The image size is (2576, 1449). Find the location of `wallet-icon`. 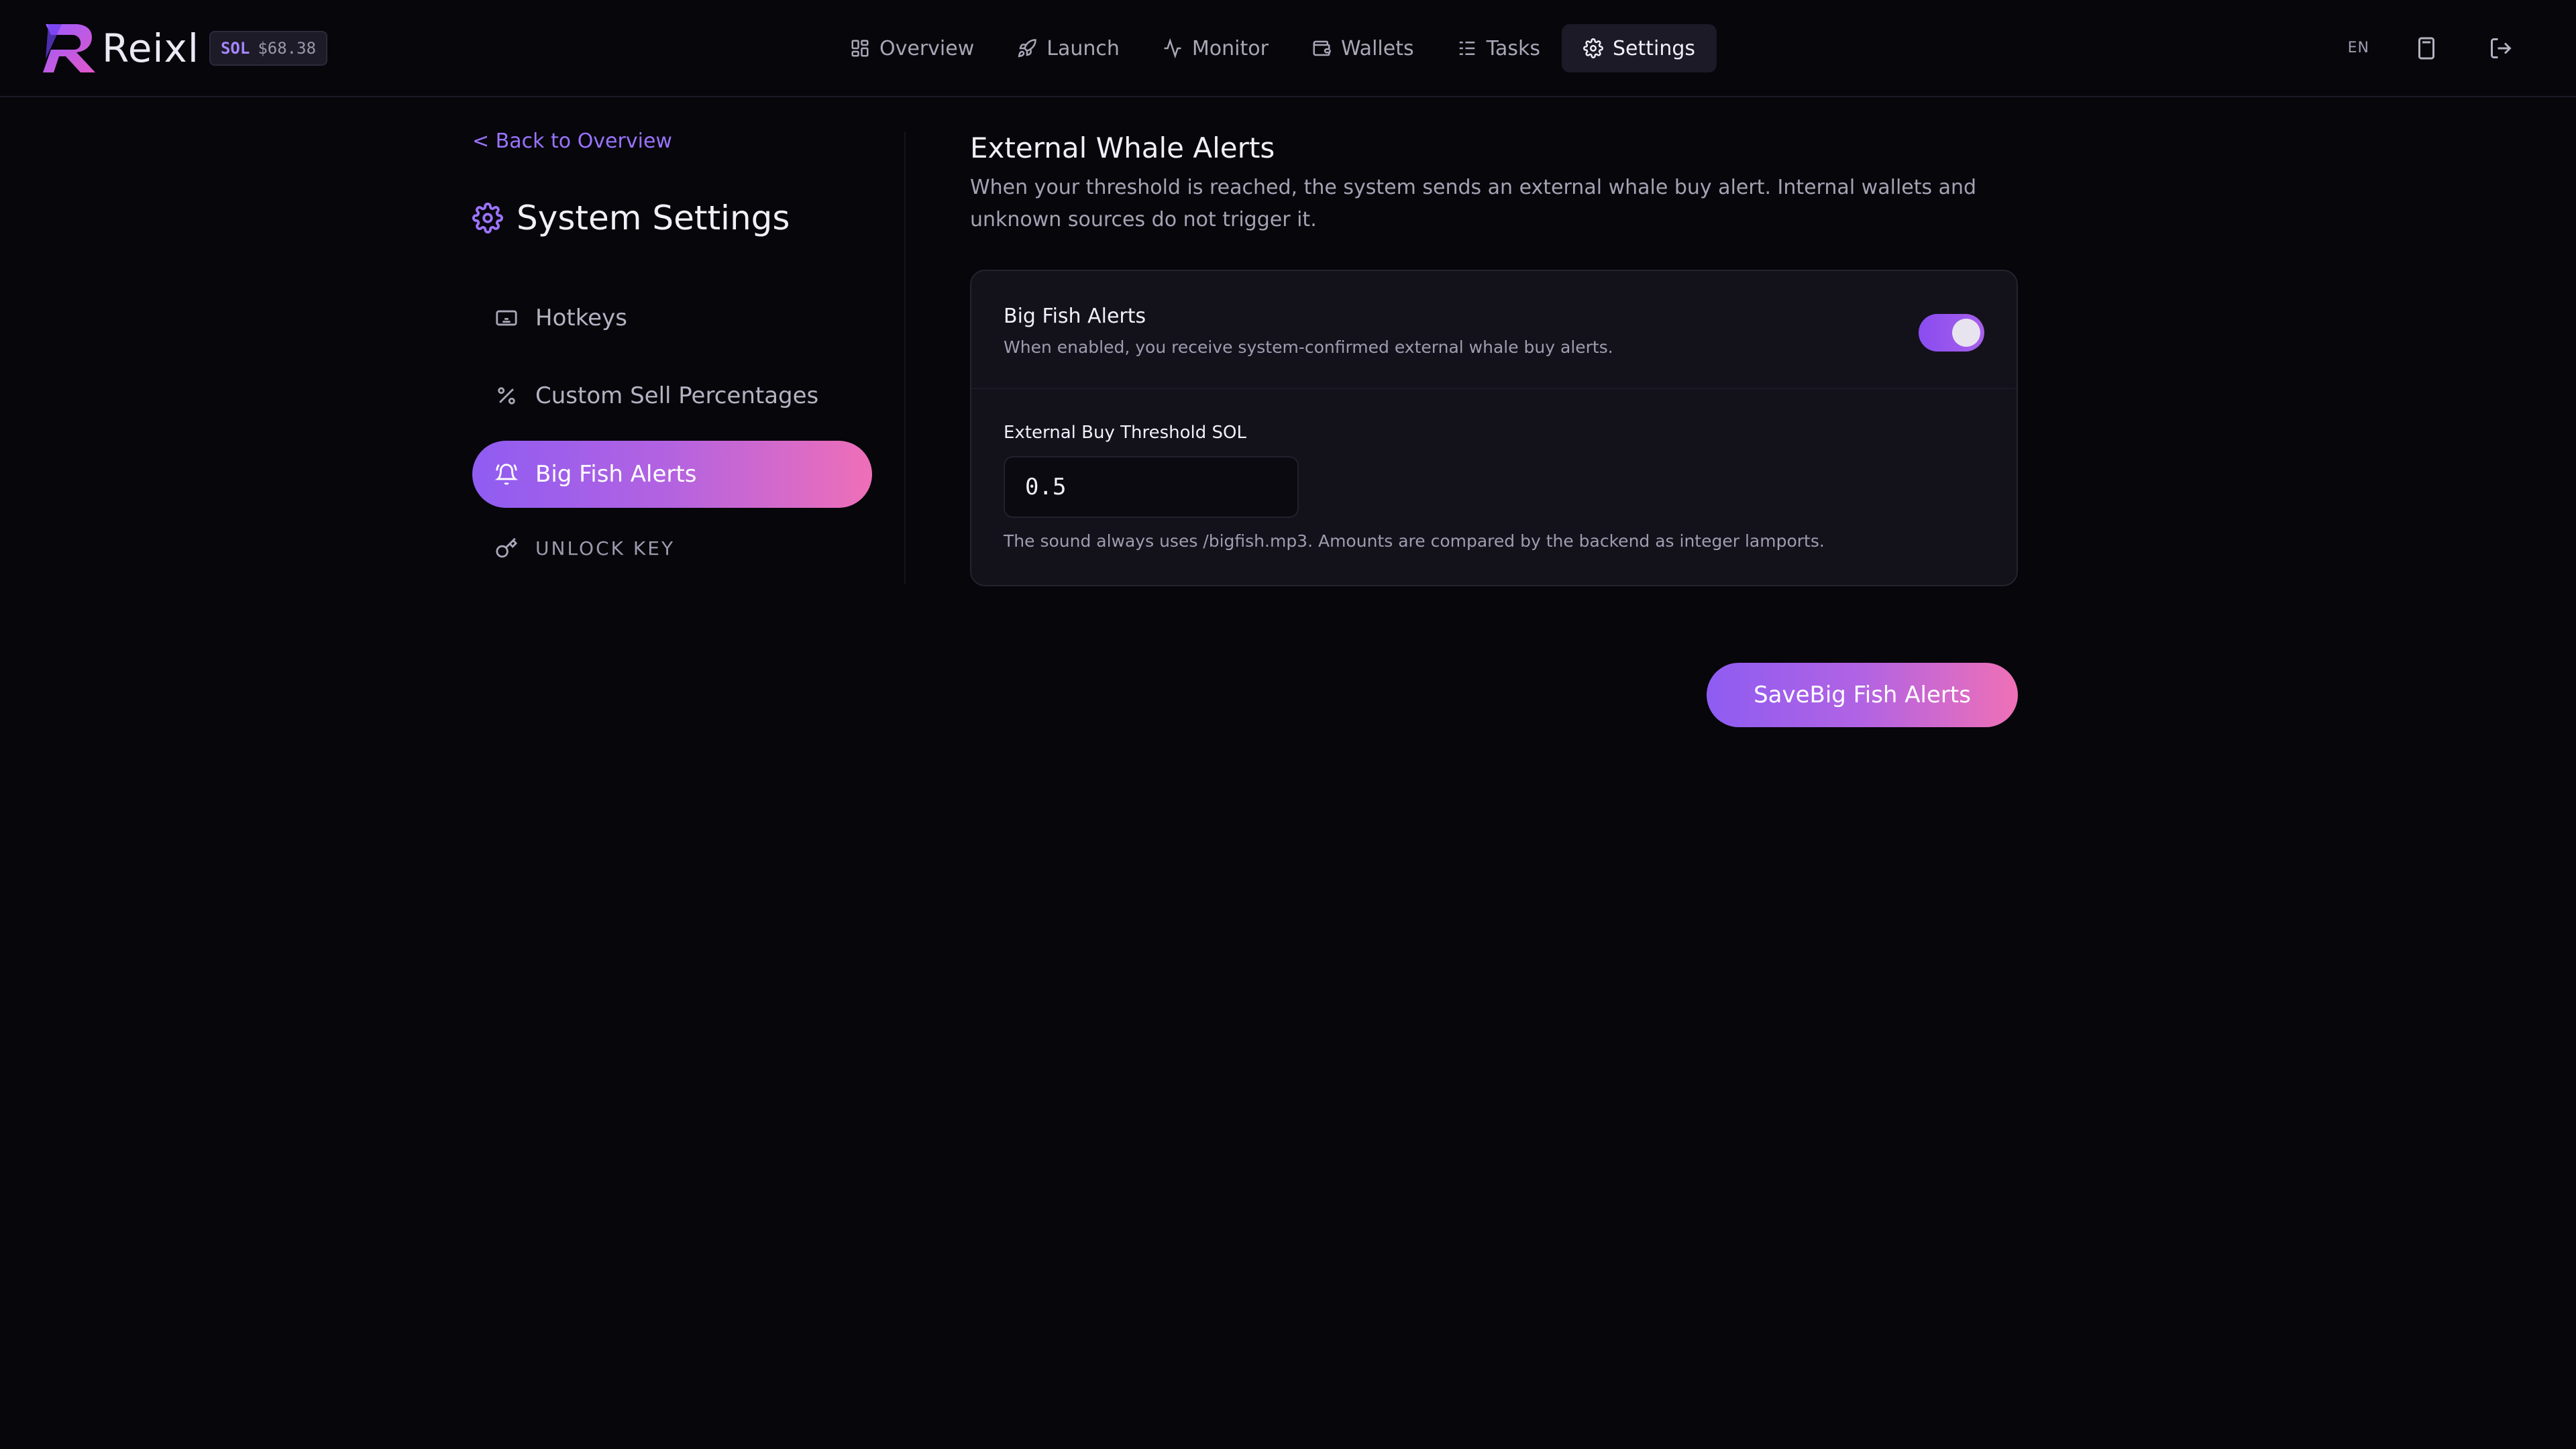

wallet-icon is located at coordinates (1322, 48).